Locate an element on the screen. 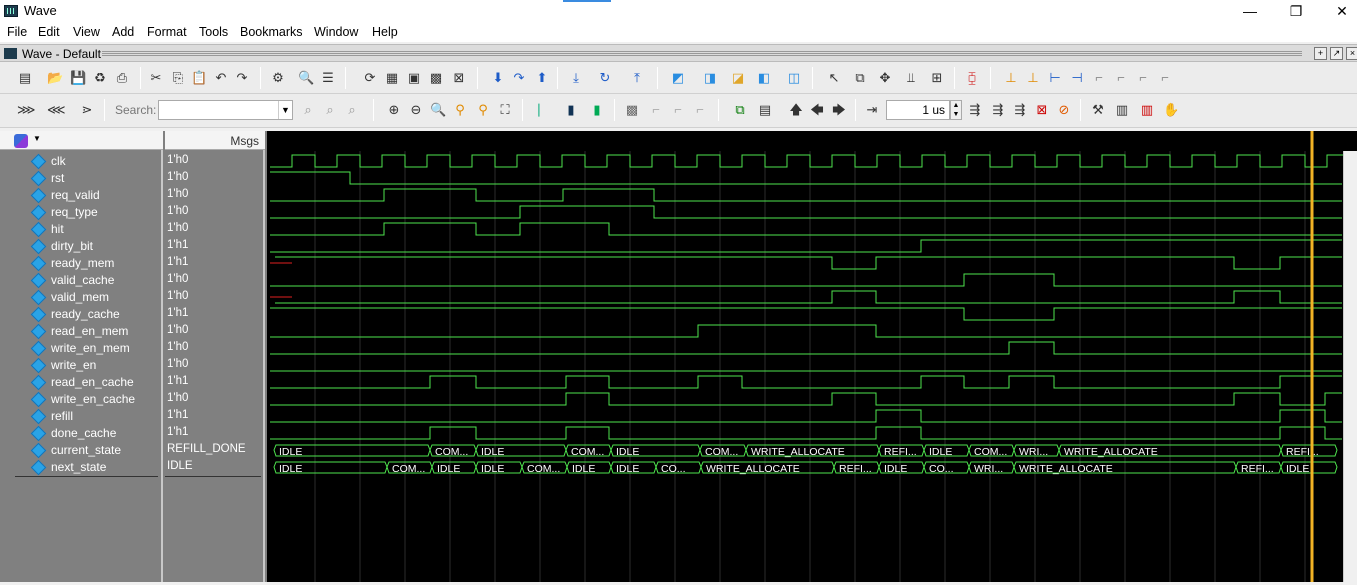 Image resolution: width=1357 pixels, height=585 pixels. signal-row: write_en_mem is located at coordinates (81, 348).